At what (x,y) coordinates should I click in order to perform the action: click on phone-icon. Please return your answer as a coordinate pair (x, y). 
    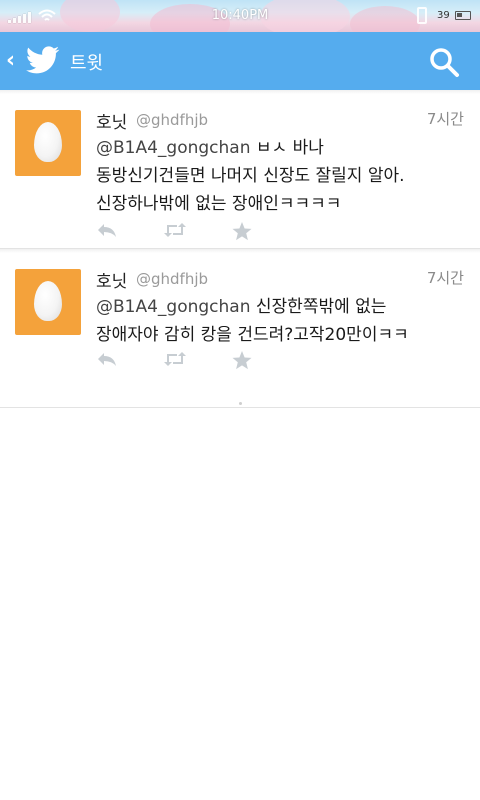
    Looking at the image, I should click on (422, 15).